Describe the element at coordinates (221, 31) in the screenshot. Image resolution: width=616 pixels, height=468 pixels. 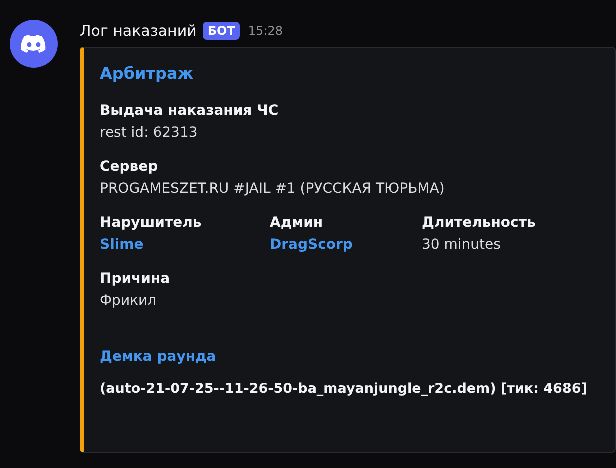
I see `bot-badge: БОТ` at that location.